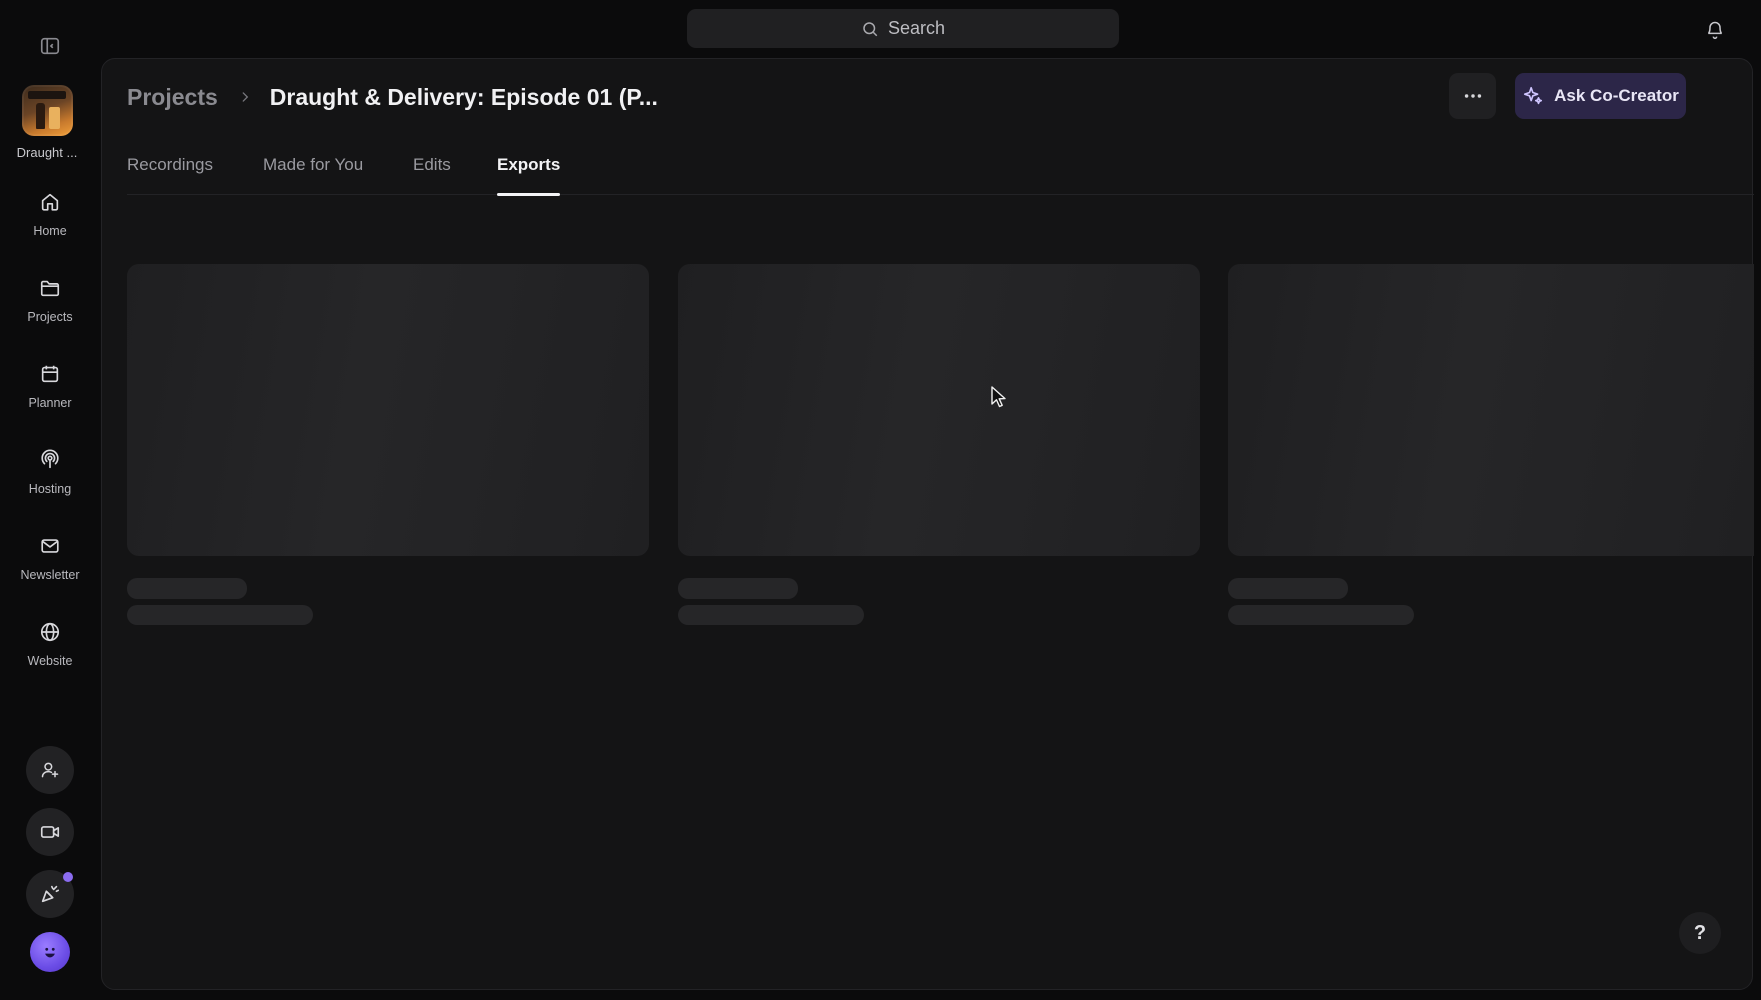  I want to click on sidebar-item-label: Planner, so click(50, 403).